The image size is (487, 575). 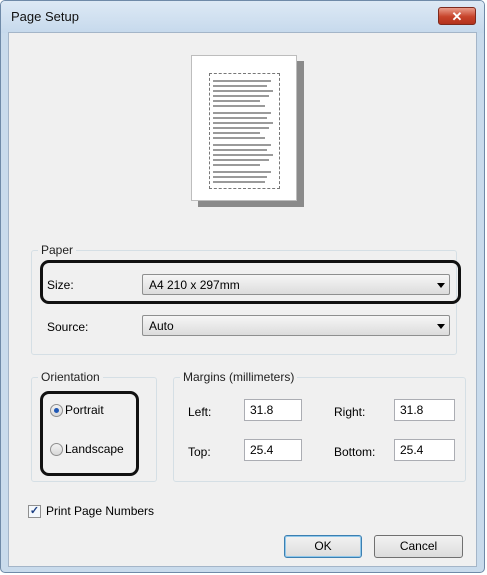 What do you see at coordinates (239, 377) in the screenshot?
I see `margins-legend: Margins (millimeters)` at bounding box center [239, 377].